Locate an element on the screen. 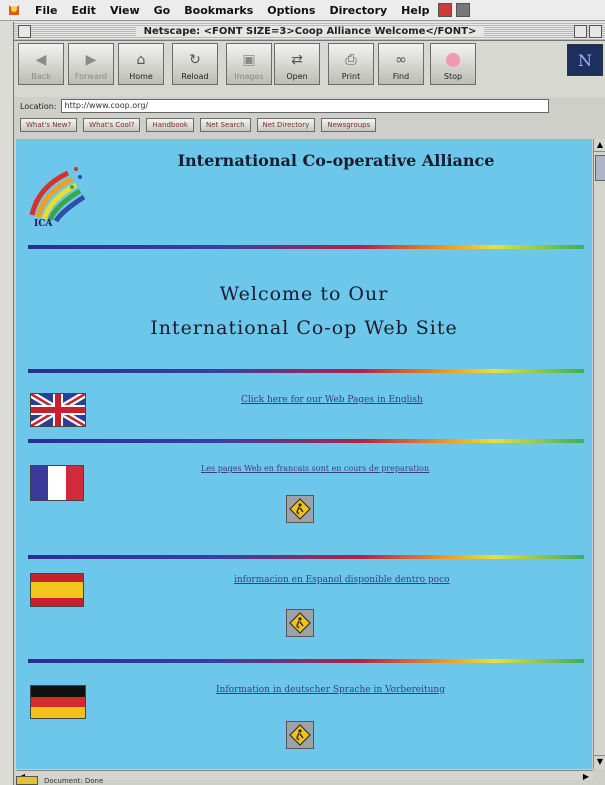 This screenshot has width=605, height=785. uk-flag-icon is located at coordinates (58, 410).